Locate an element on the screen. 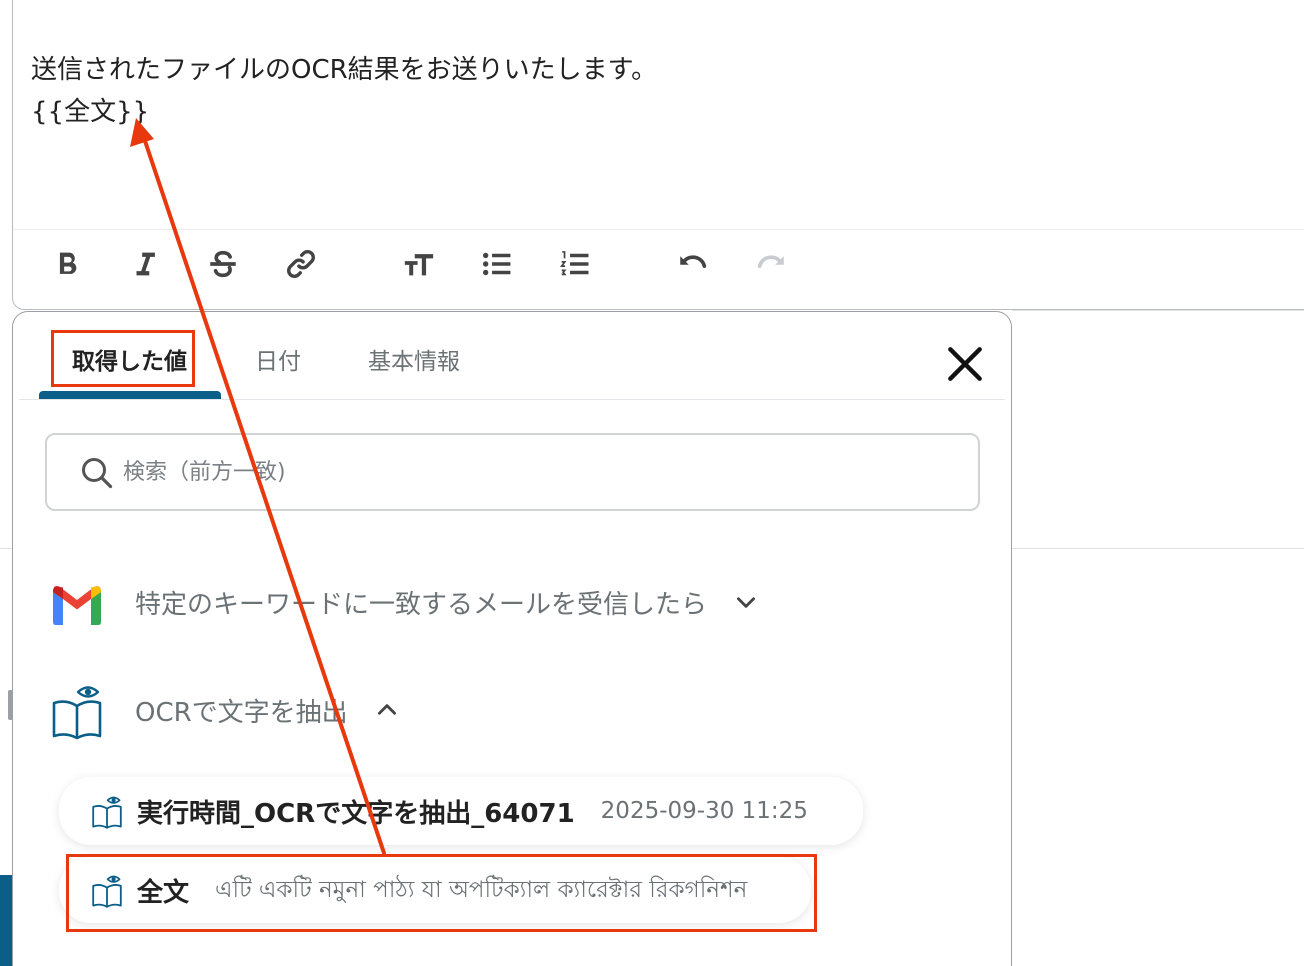 The height and width of the screenshot is (966, 1304). numbered-list-button is located at coordinates (575, 264).